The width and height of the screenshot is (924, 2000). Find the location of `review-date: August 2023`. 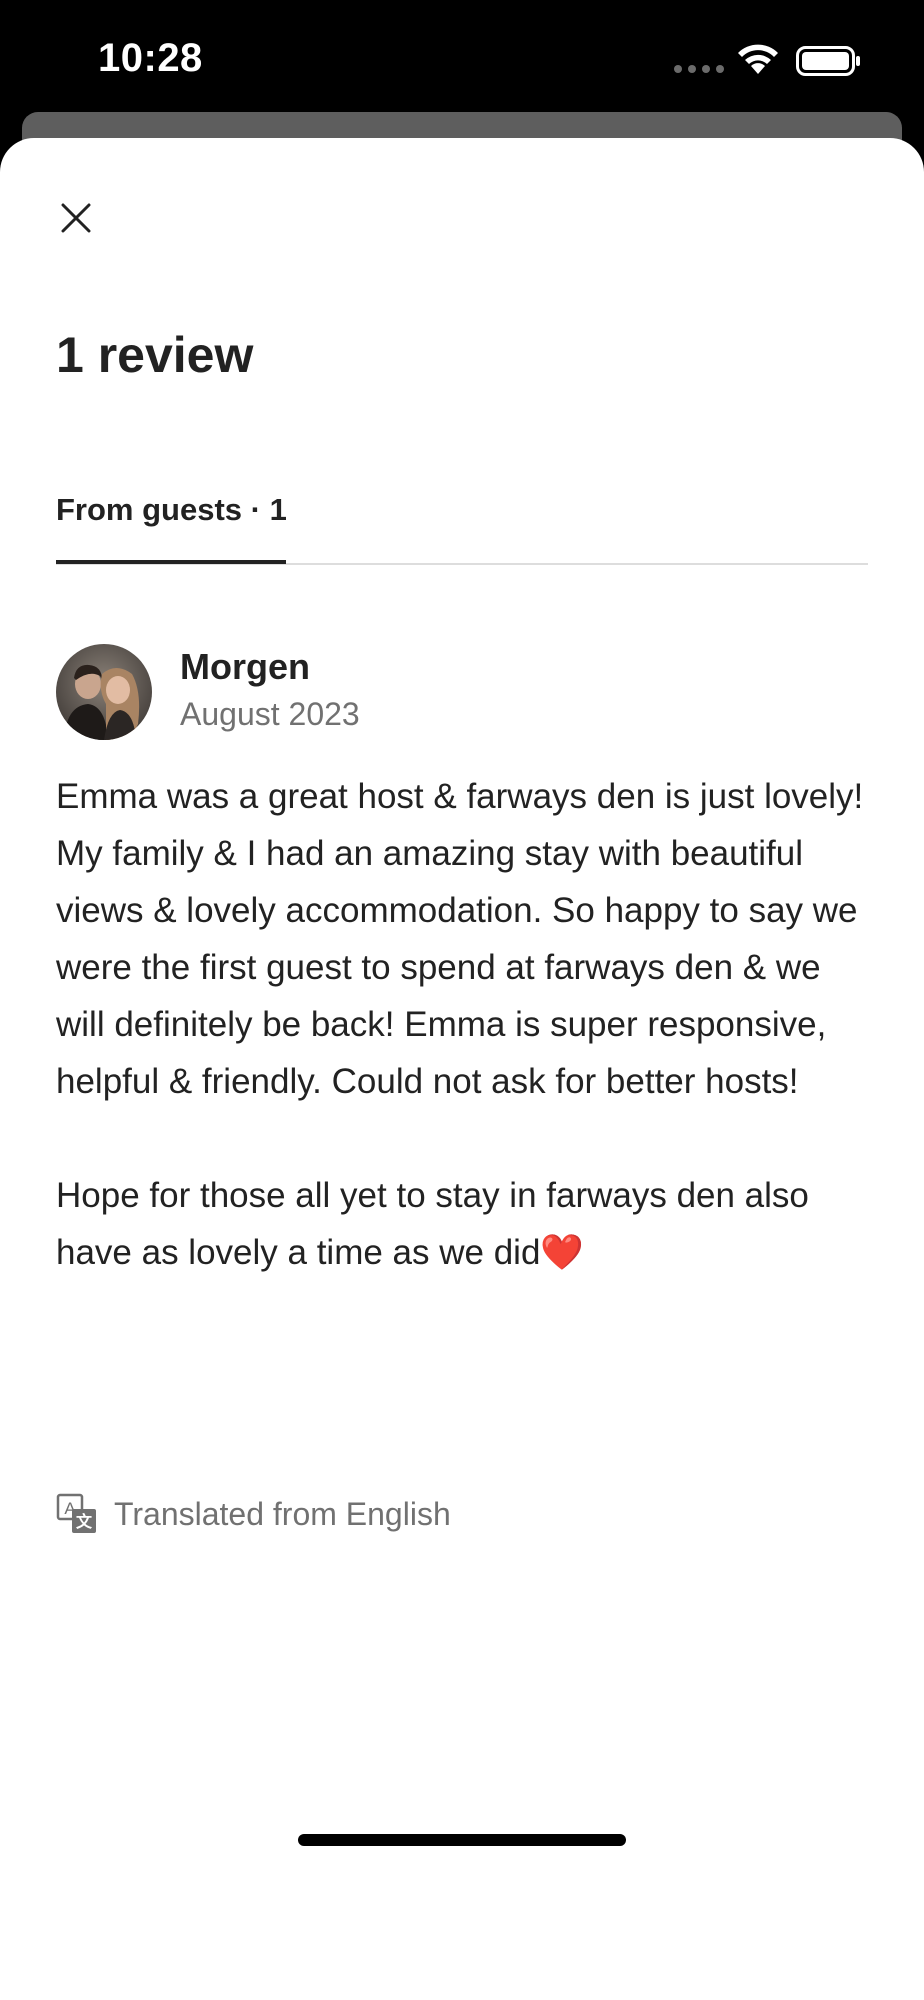

review-date: August 2023 is located at coordinates (270, 714).